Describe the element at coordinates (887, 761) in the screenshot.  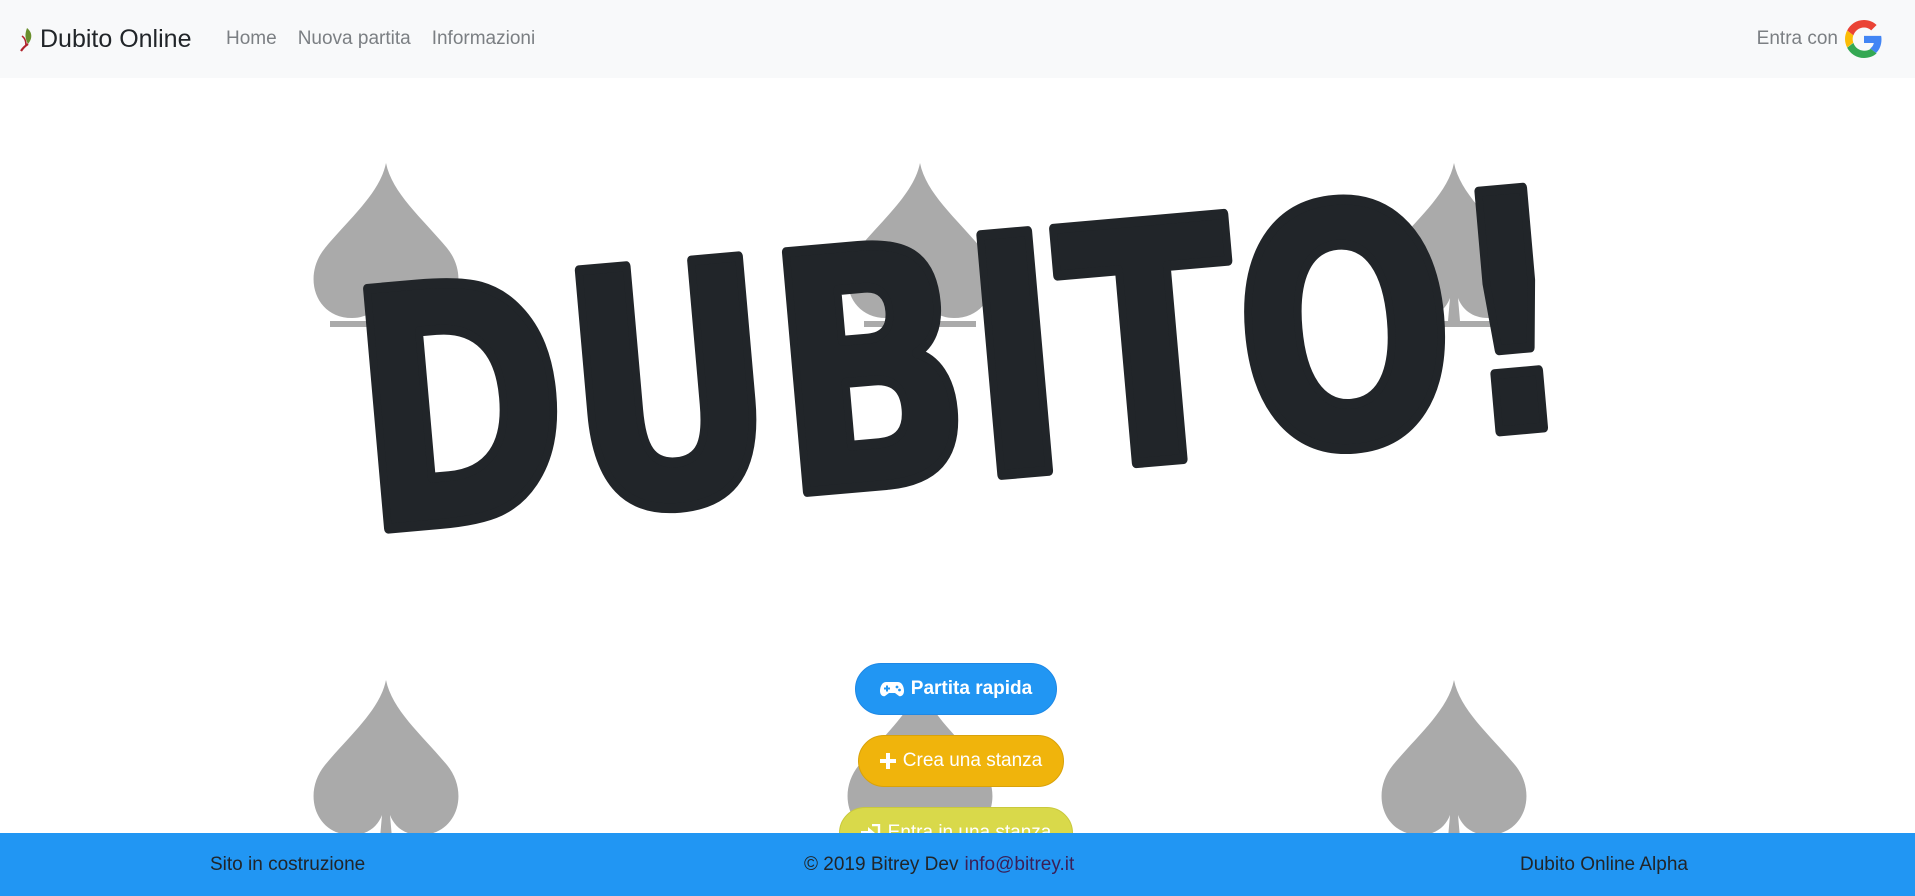
I see `plus-icon` at that location.